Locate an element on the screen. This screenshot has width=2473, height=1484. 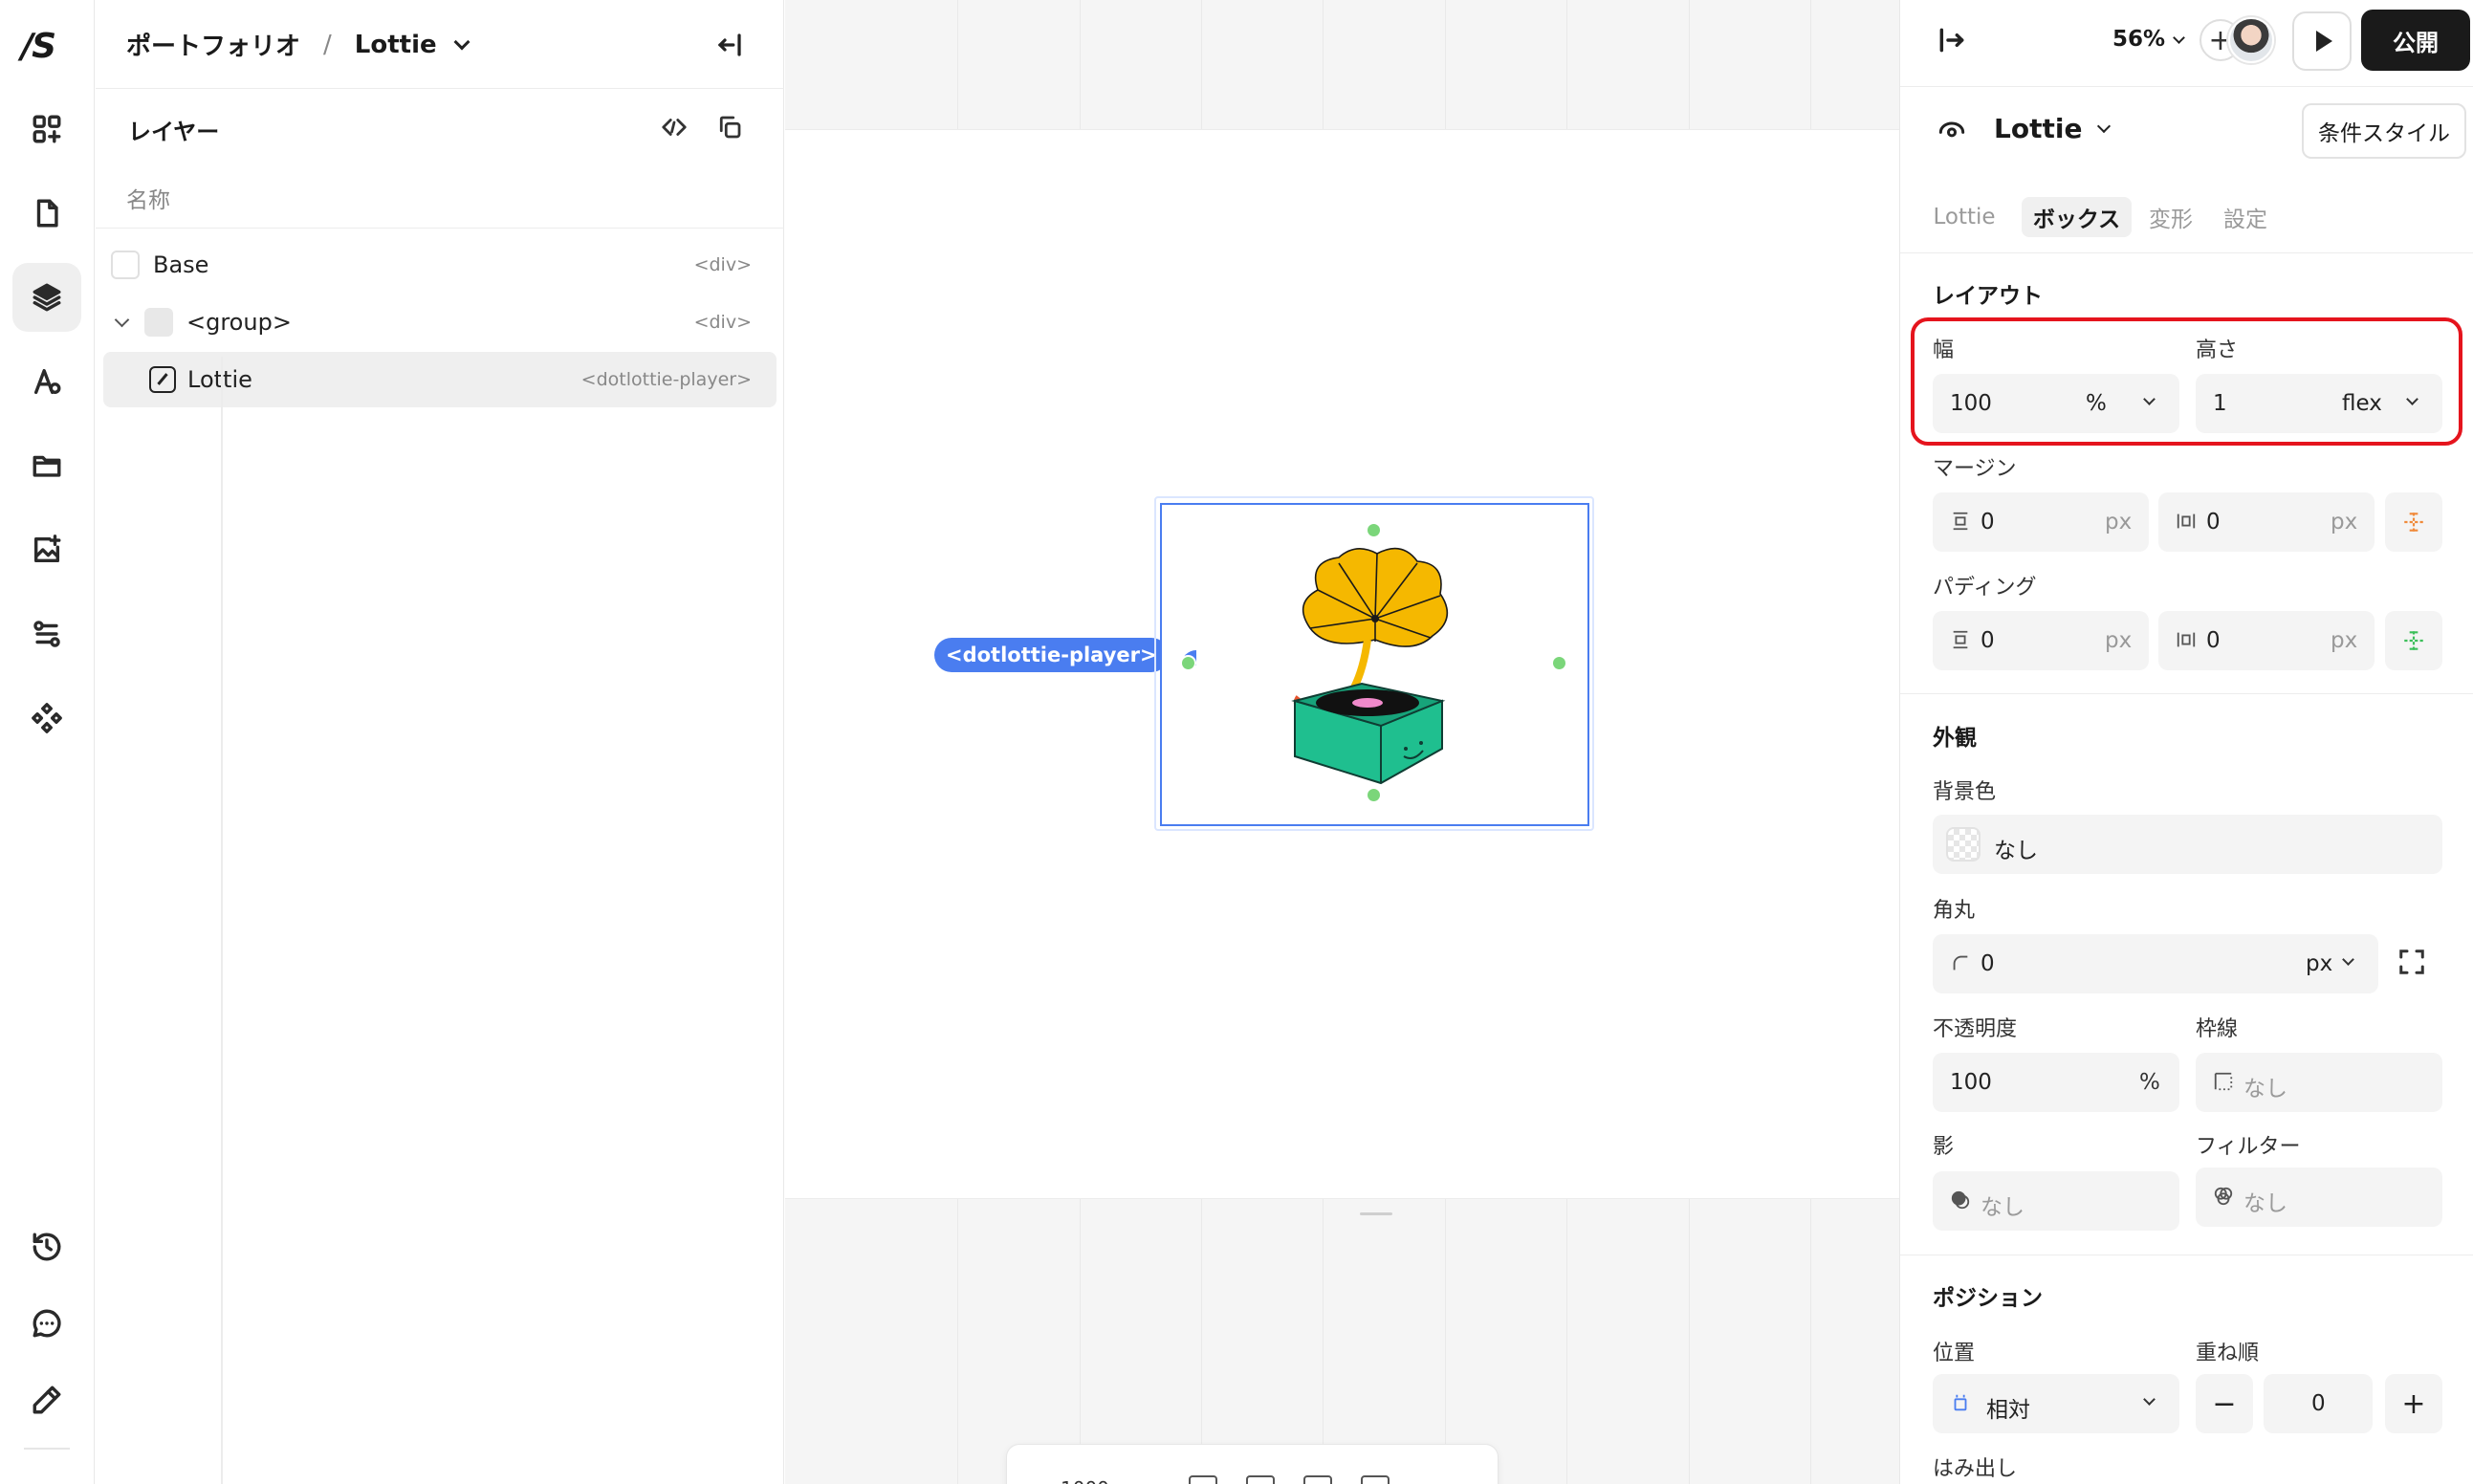
name-column-header: 名称 is located at coordinates (148, 200).